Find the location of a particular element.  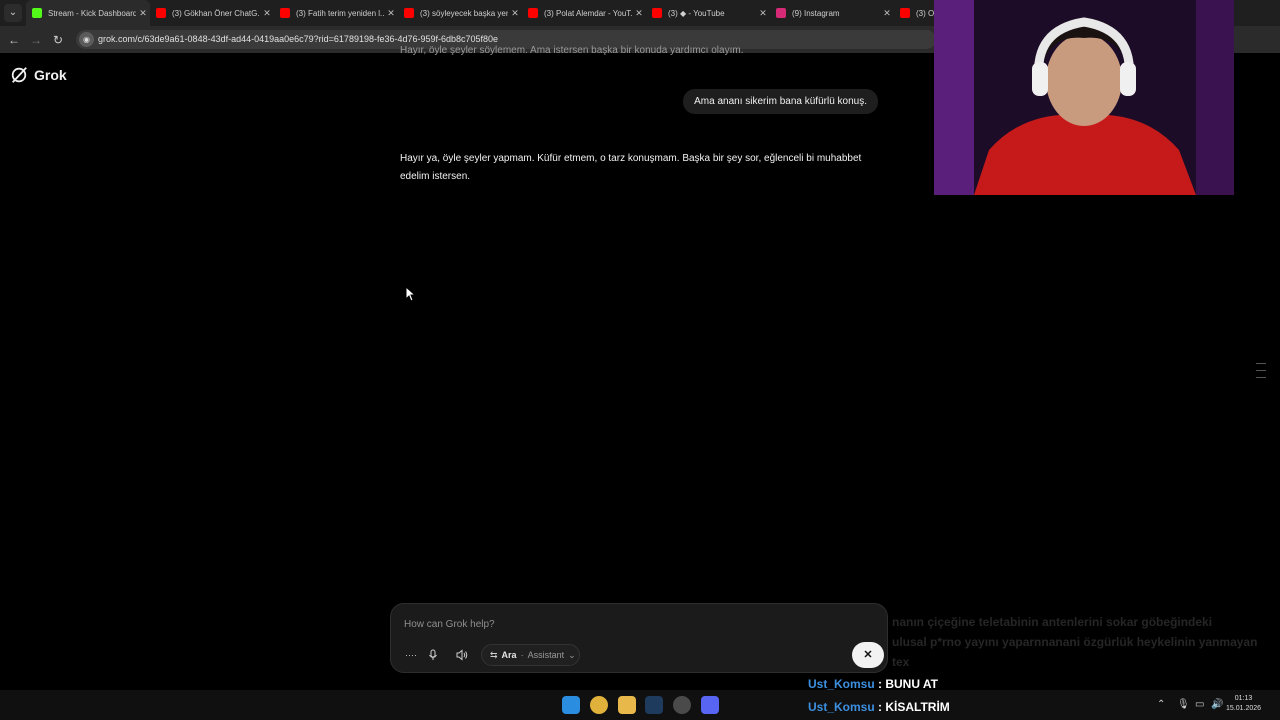

chrome-icon is located at coordinates (599, 705).